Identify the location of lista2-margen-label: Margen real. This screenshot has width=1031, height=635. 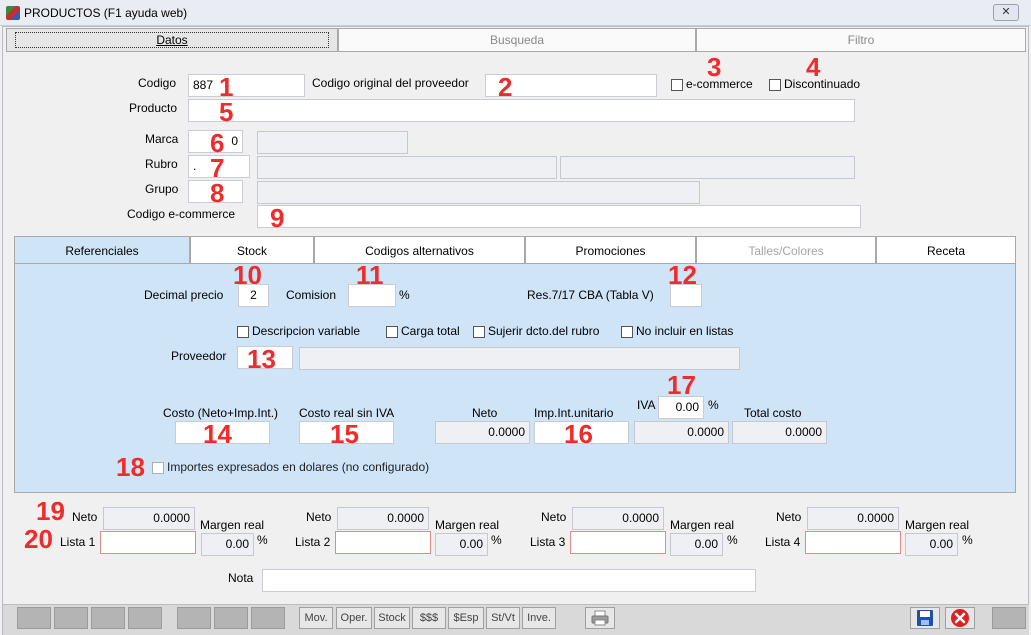
(467, 525).